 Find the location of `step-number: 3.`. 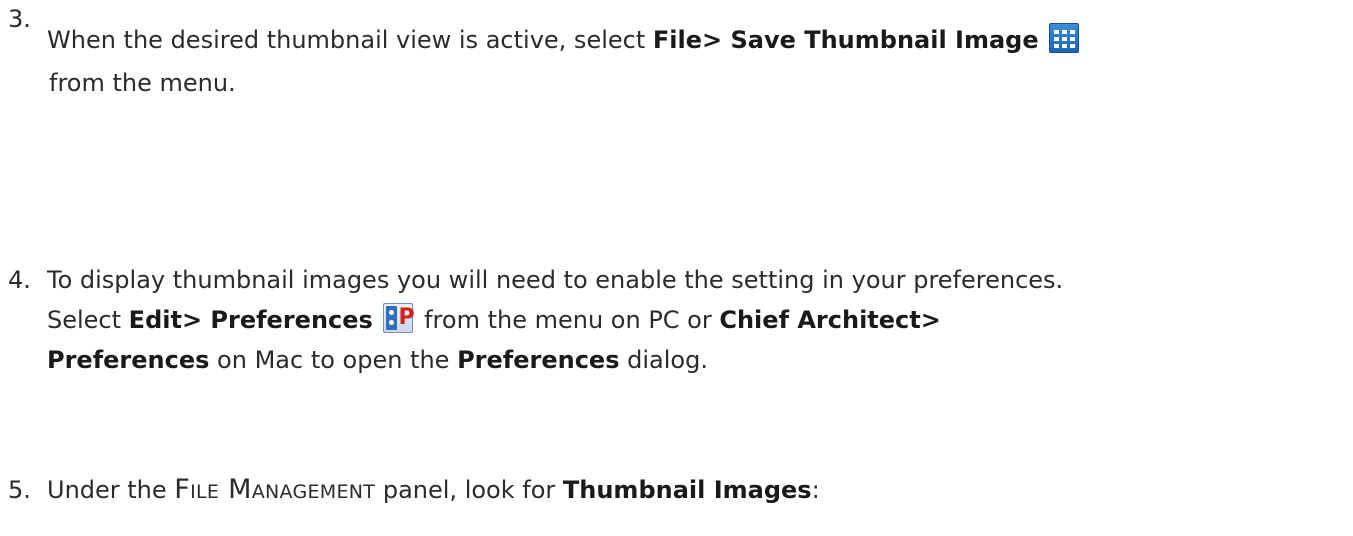

step-number: 3. is located at coordinates (19, 19).